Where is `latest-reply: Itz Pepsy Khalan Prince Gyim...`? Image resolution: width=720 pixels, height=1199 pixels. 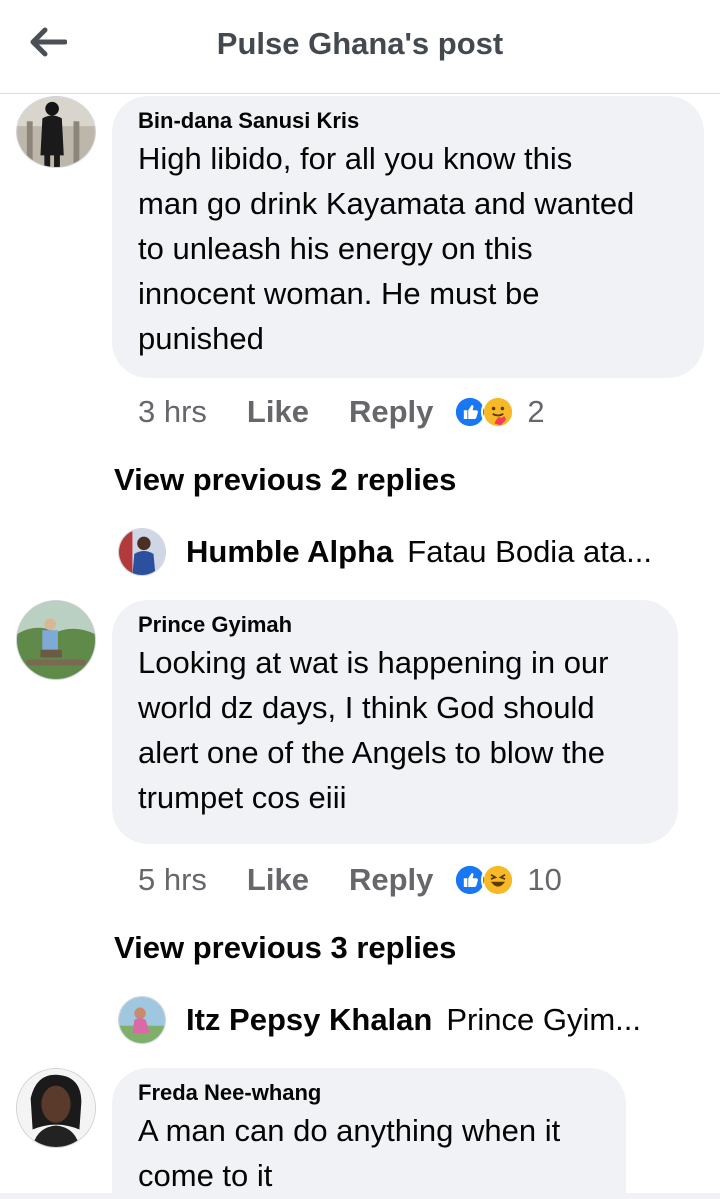
latest-reply: Itz Pepsy Khalan Prince Gyim... is located at coordinates (379, 1020).